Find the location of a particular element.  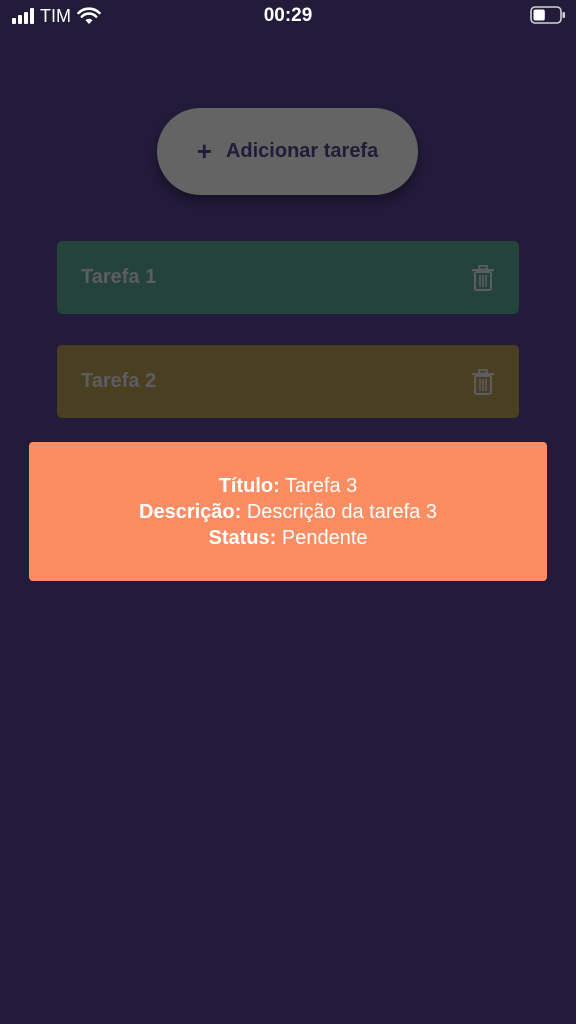

status-time: 00:29 is located at coordinates (288, 15).